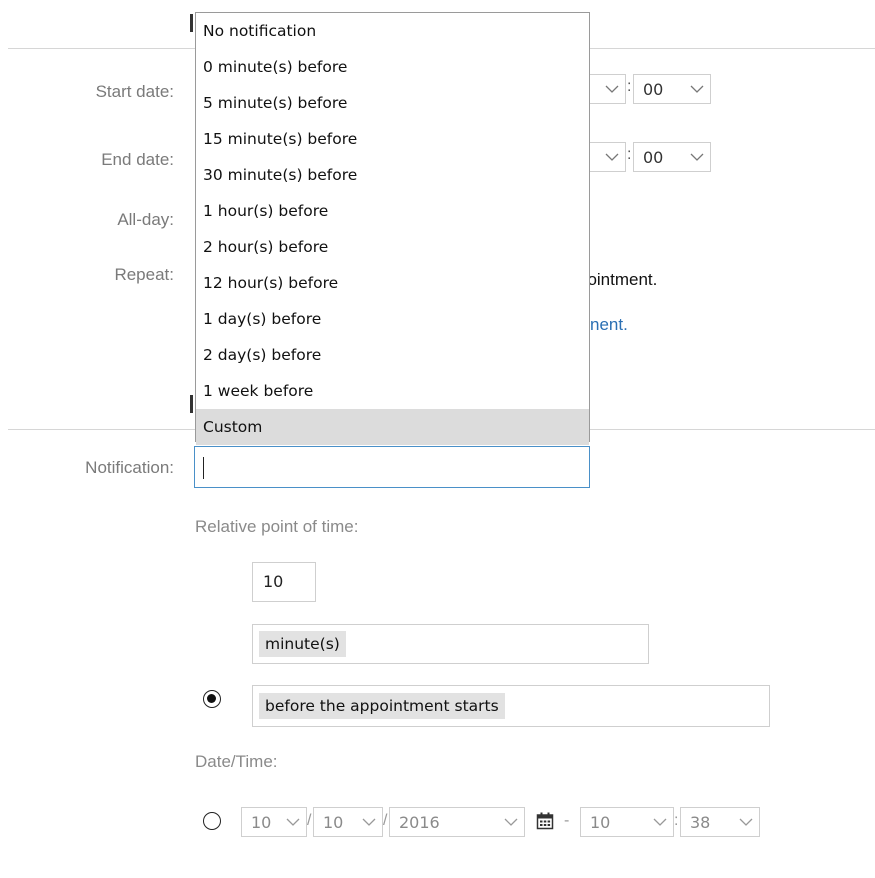 This screenshot has height=878, width=875. What do you see at coordinates (382, 706) in the screenshot?
I see `relative-anchor-value: before the appointment starts` at bounding box center [382, 706].